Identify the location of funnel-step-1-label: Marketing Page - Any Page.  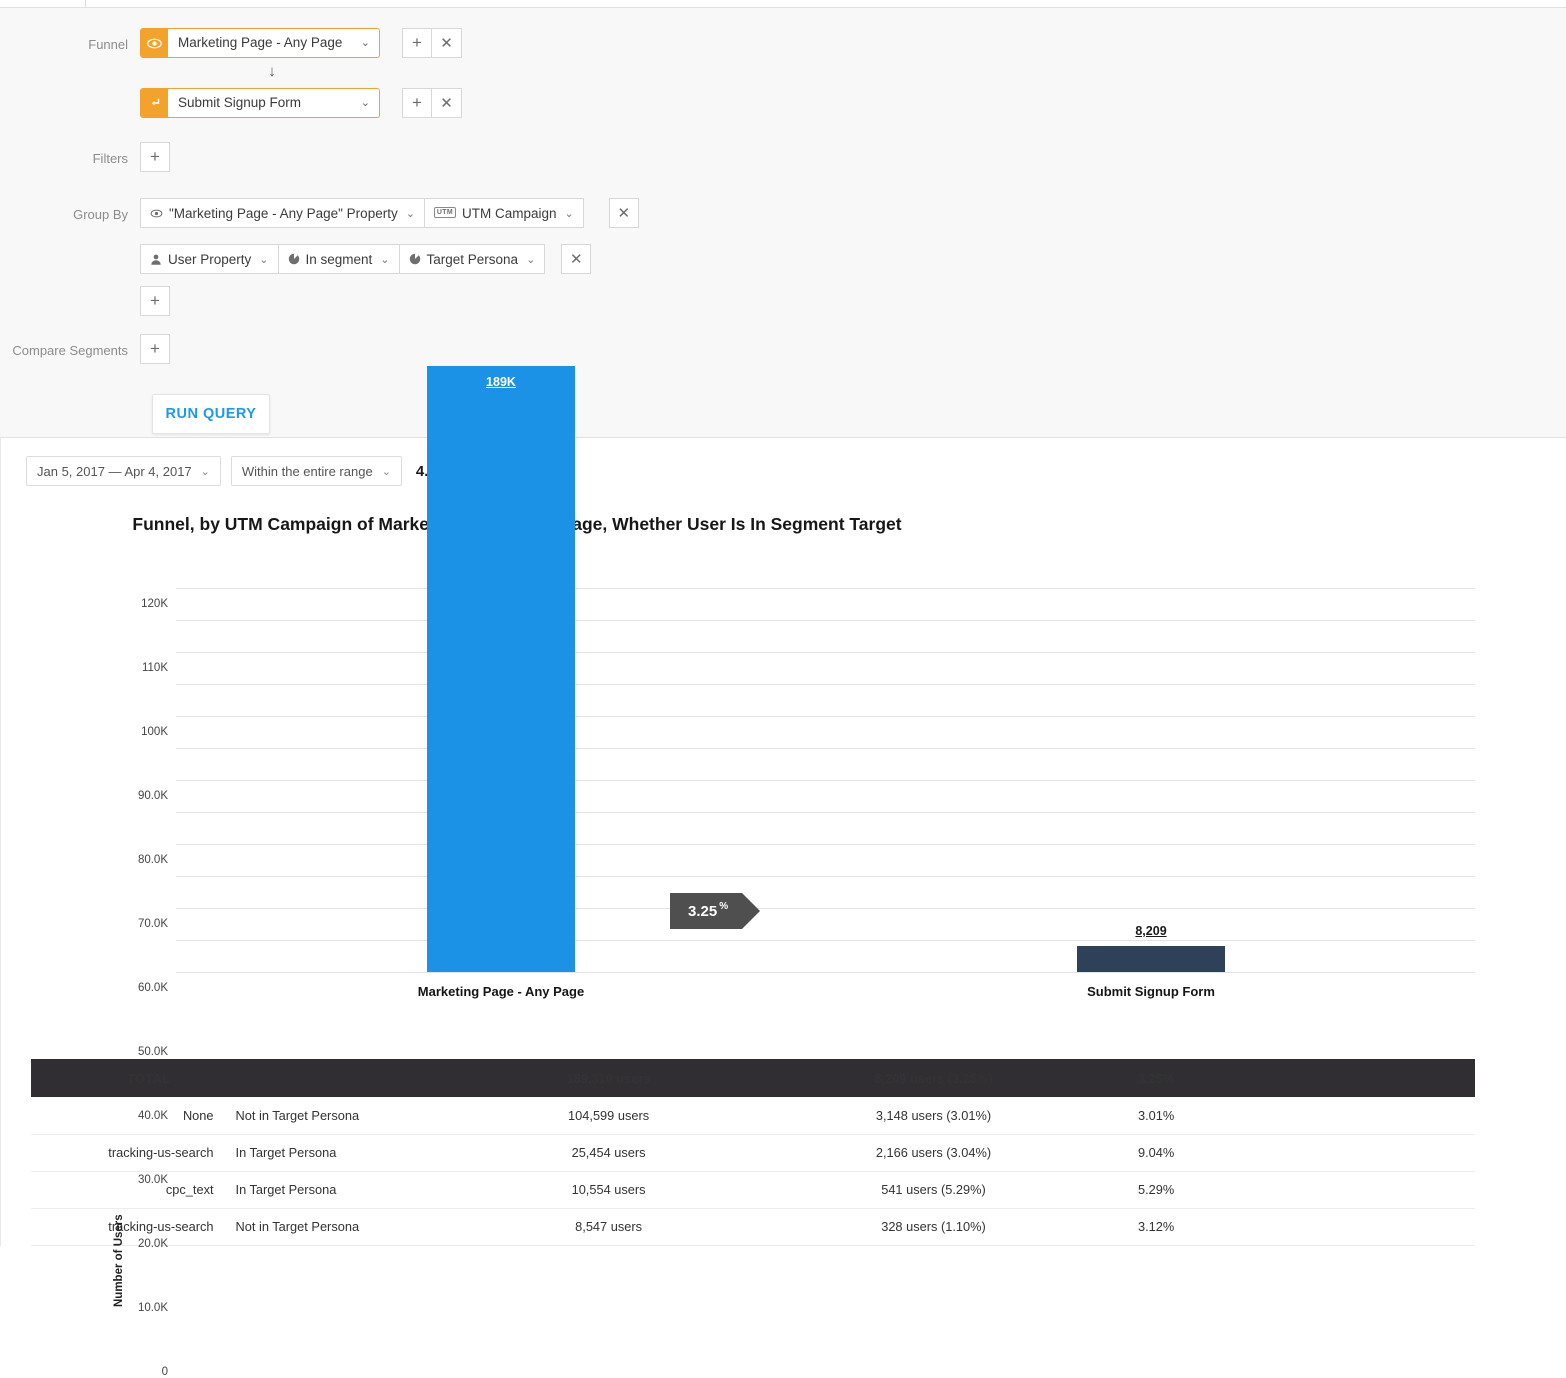
(260, 42).